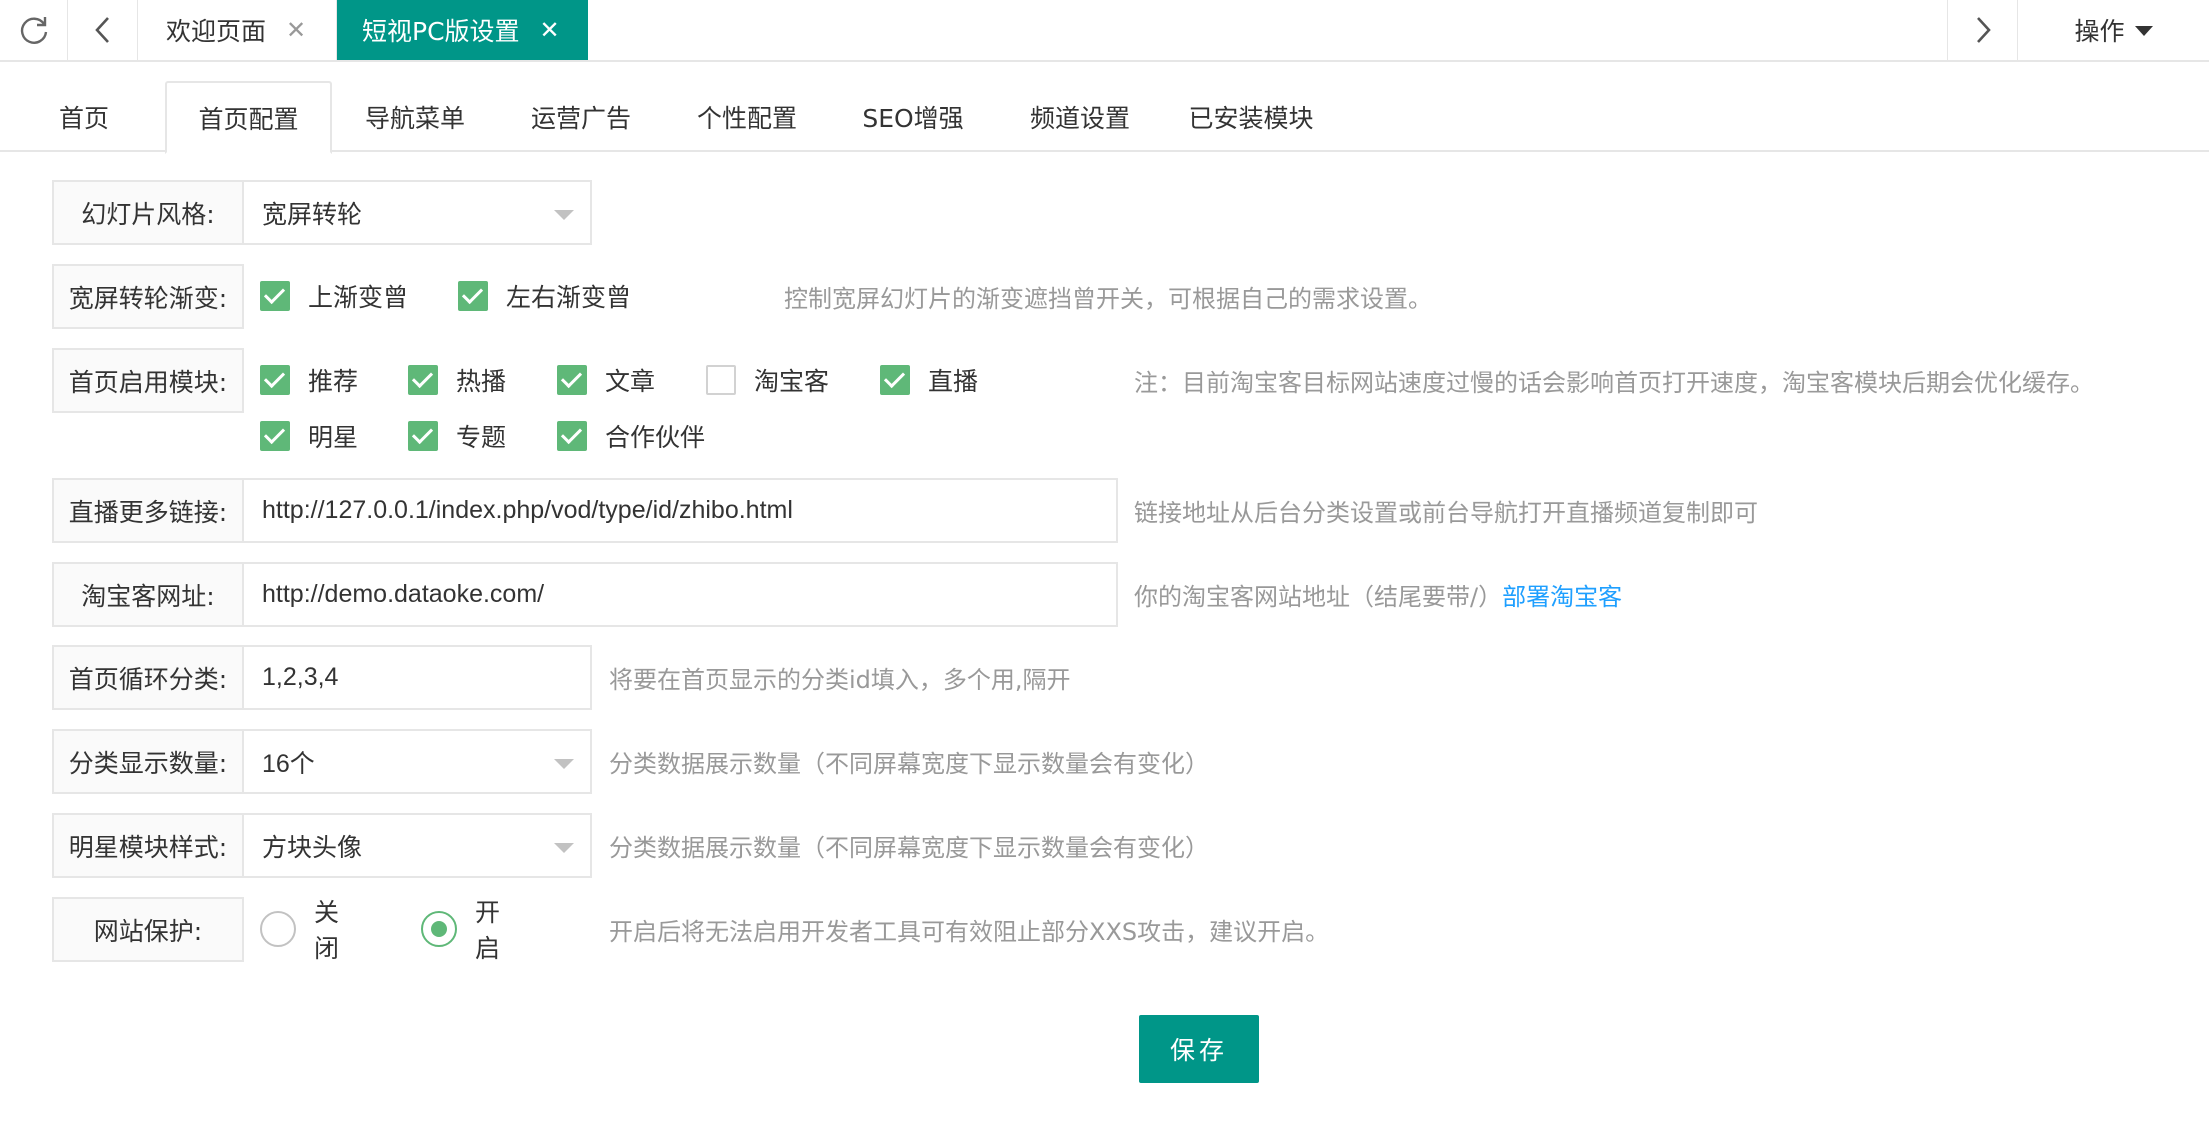  Describe the element at coordinates (913, 116) in the screenshot. I see `tab-seo: SEO增强` at that location.